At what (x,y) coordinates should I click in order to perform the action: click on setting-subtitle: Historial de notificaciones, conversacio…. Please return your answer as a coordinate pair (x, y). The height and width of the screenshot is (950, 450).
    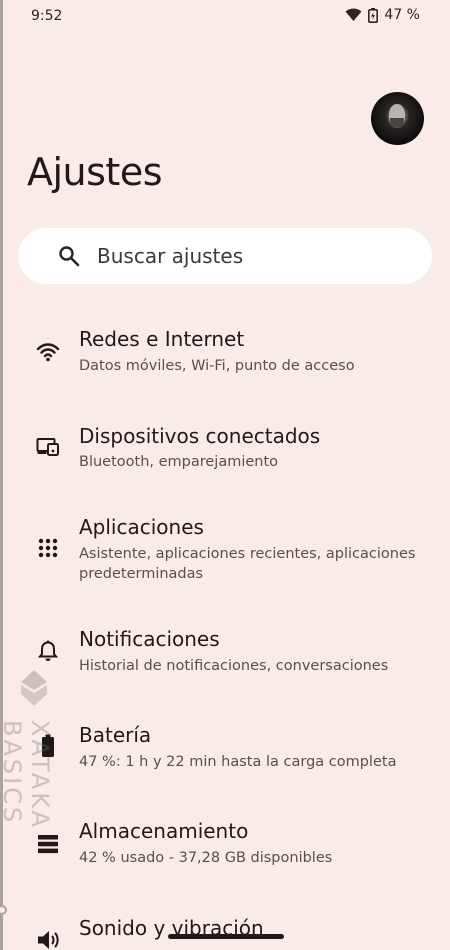
    Looking at the image, I should click on (234, 666).